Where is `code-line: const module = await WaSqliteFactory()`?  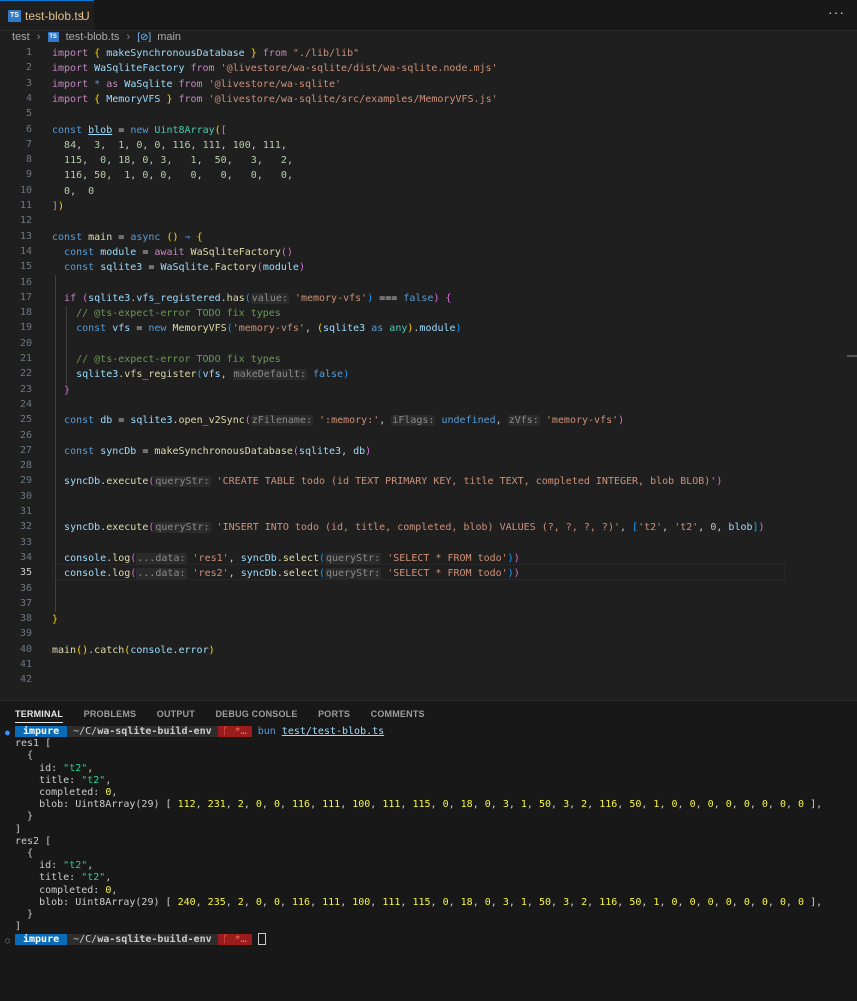 code-line: const module = await WaSqliteFactory() is located at coordinates (178, 252).